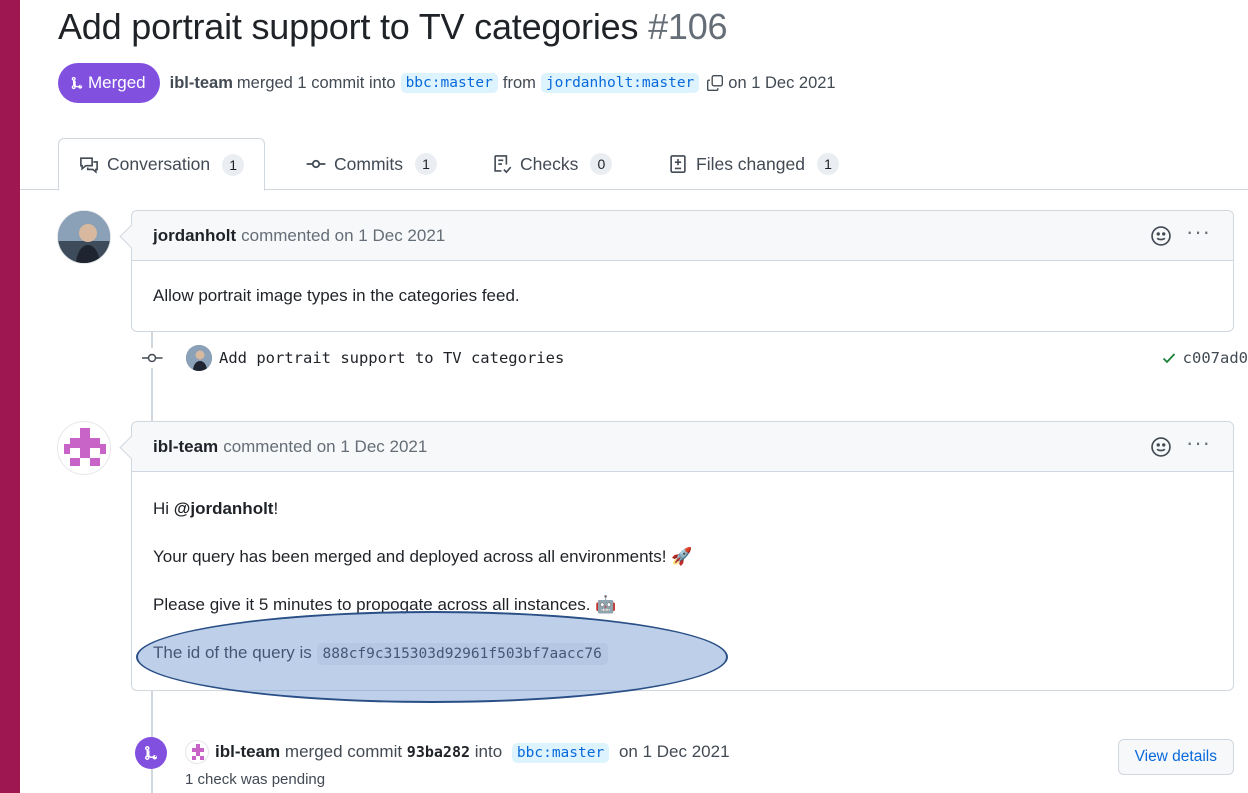  Describe the element at coordinates (519, 82) in the screenshot. I see `from-text: from` at that location.